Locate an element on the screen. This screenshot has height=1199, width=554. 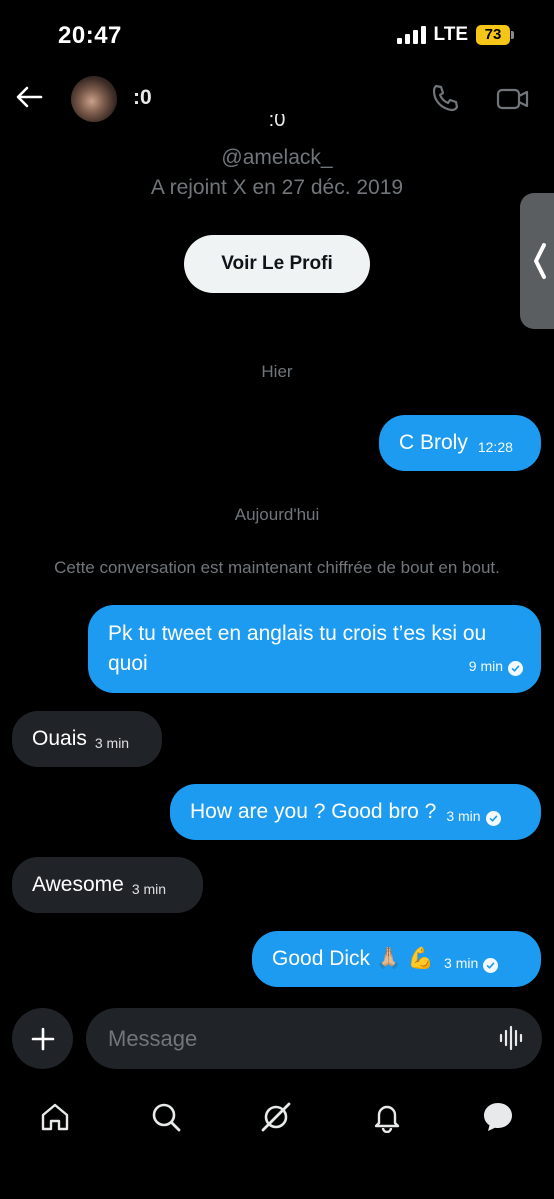
message-bubble-outgoing: How are you ? Good bro ? 3 min is located at coordinates (355, 812).